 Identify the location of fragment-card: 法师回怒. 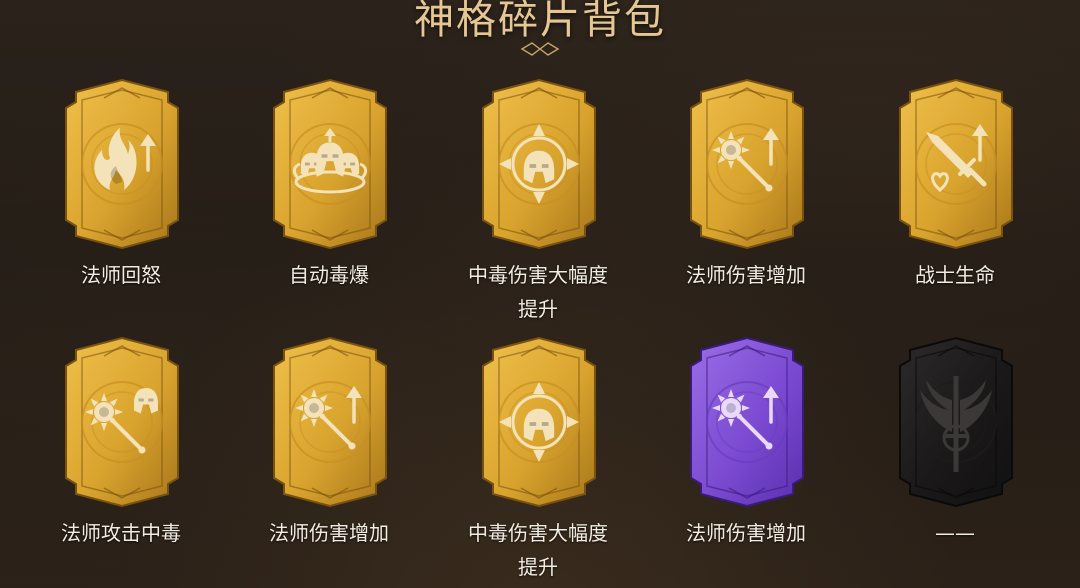
(121, 203).